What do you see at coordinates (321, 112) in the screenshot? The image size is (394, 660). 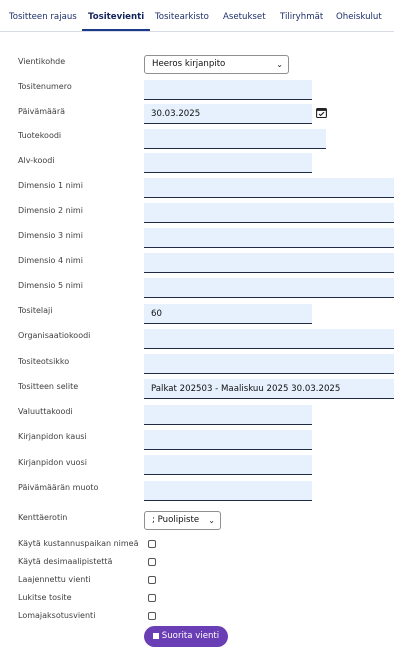 I see `calendar-icon` at bounding box center [321, 112].